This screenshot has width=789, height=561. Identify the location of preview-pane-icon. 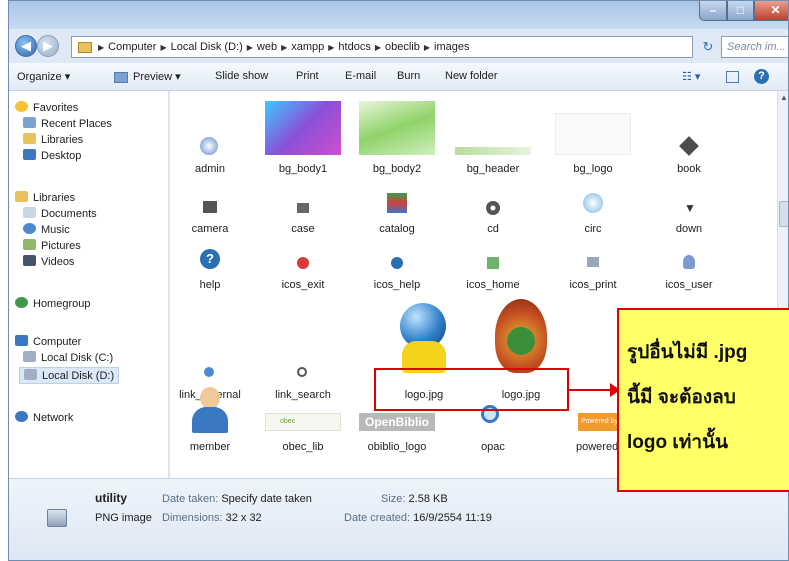
(732, 77).